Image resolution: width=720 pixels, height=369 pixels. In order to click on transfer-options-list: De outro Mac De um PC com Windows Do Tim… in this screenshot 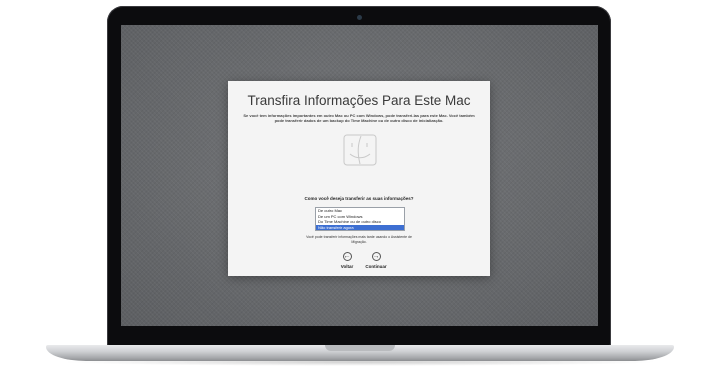, I will do `click(360, 219)`.